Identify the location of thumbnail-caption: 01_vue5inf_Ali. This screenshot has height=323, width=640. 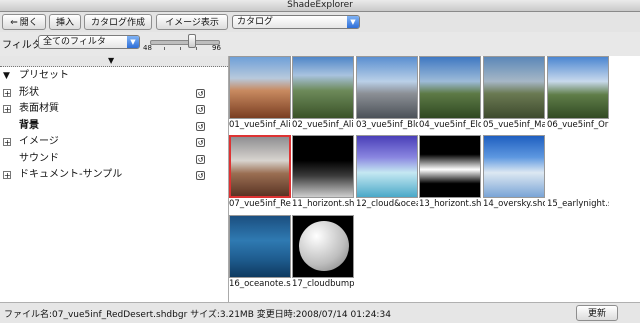
(260, 125).